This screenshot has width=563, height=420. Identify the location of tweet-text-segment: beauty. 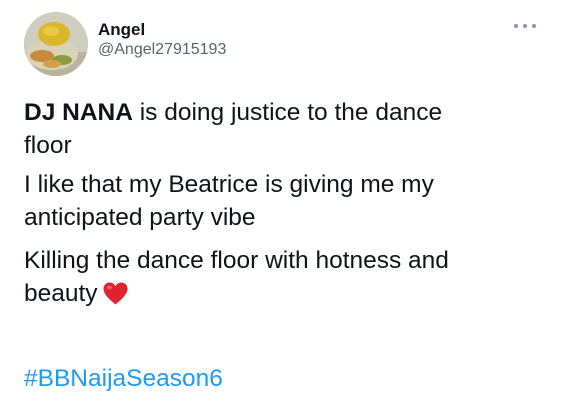
(61, 293).